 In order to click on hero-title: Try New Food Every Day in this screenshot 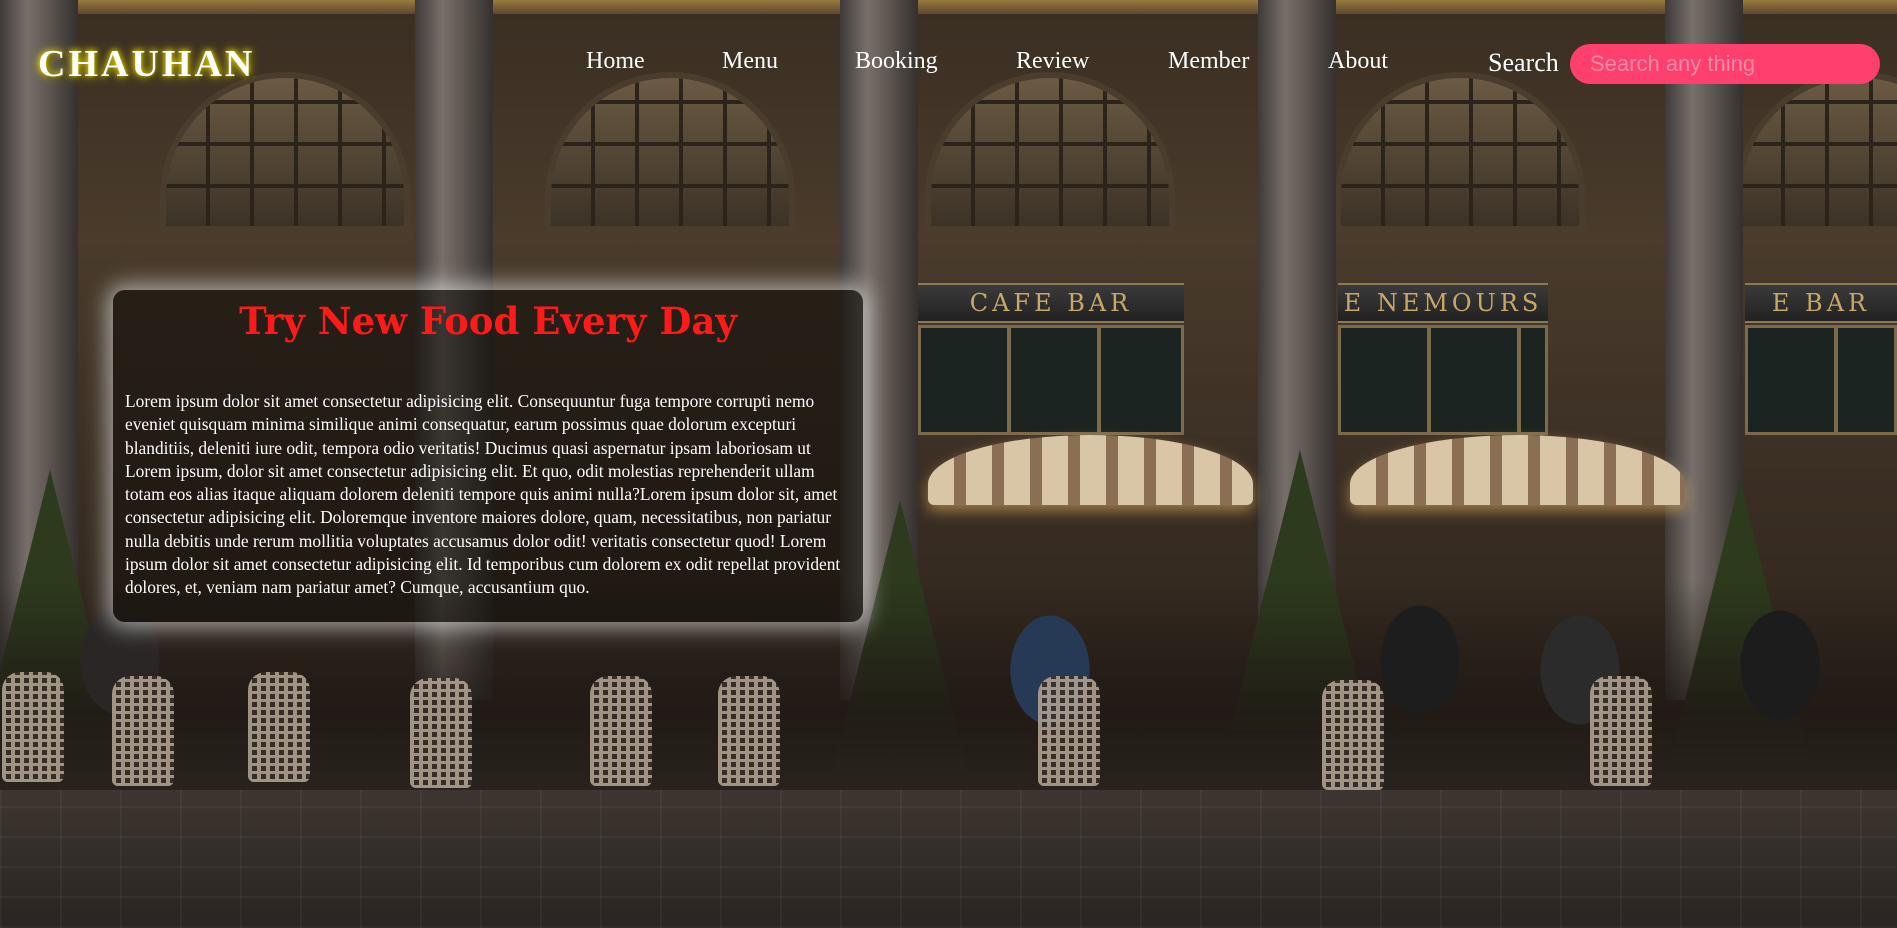, I will do `click(488, 321)`.